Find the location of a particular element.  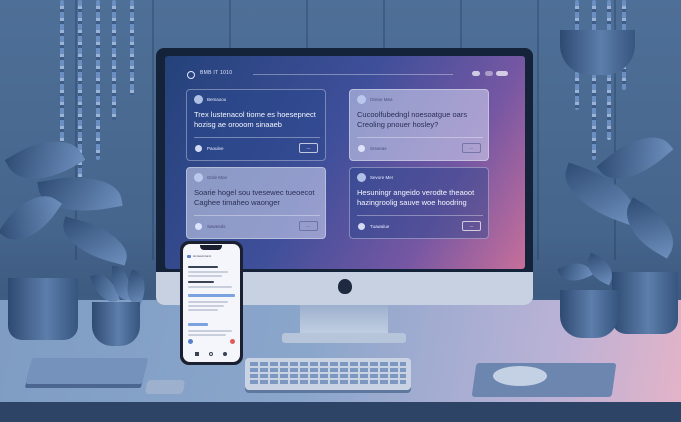

phone-screen: Hnnsonnrat A is located at coordinates (211, 303).